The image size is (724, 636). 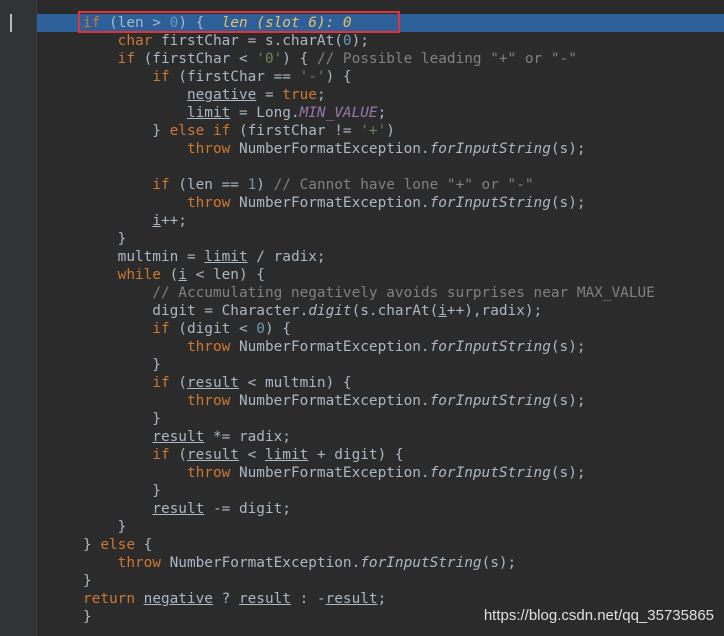 I want to click on code-line: result *= radix;, so click(x=369, y=437).